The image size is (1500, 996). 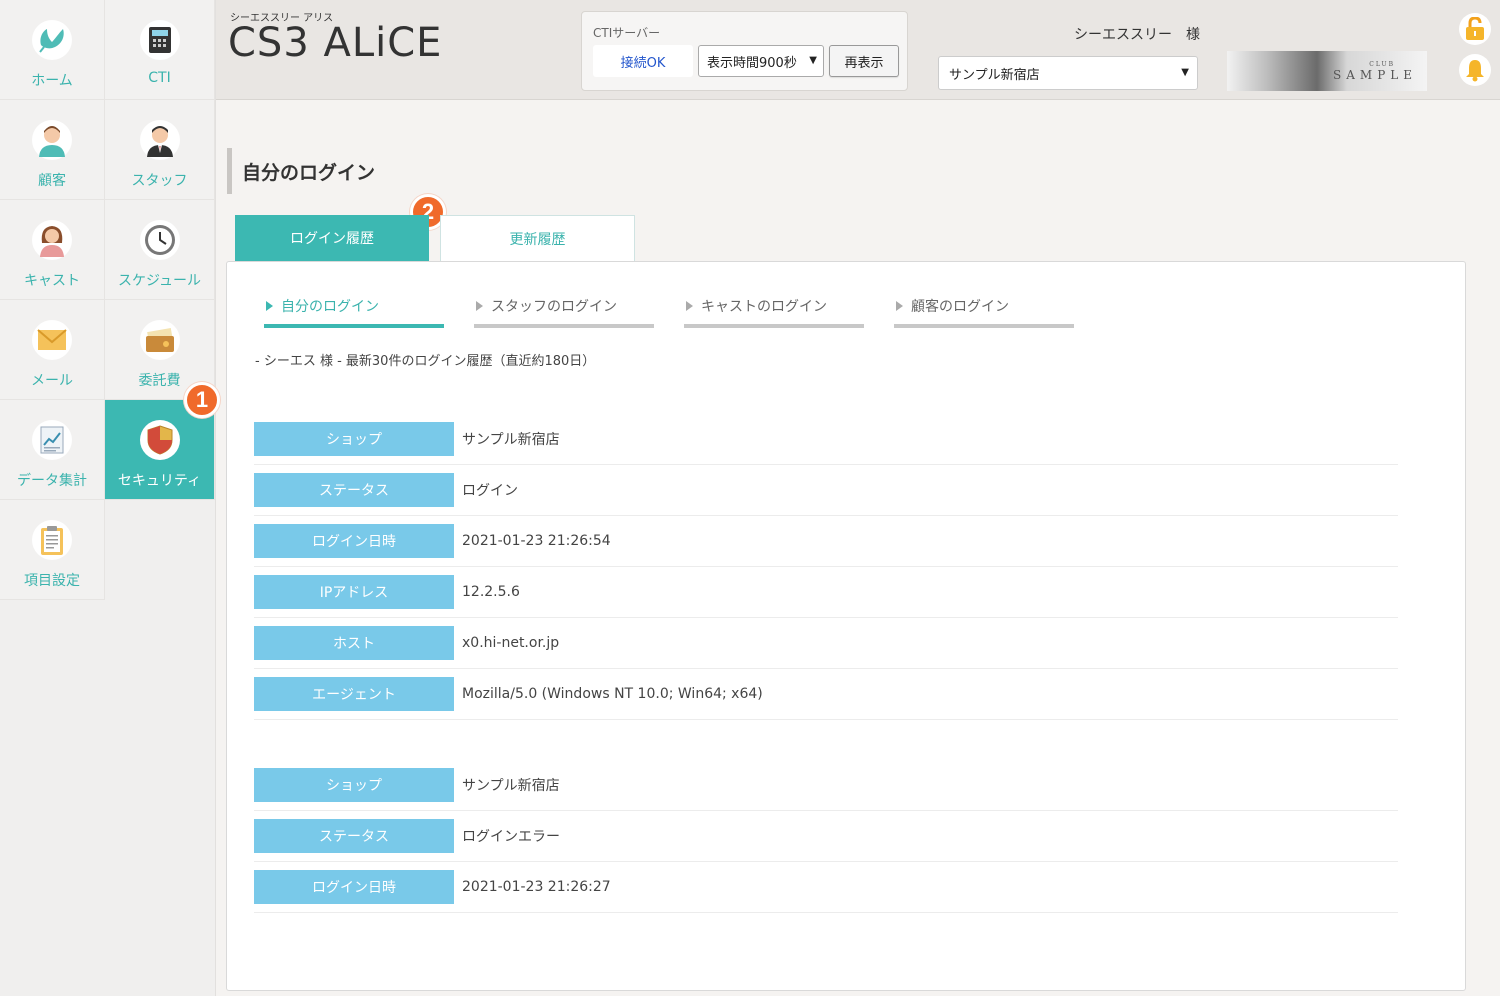 What do you see at coordinates (491, 592) in the screenshot?
I see `field-value: 12.2.5.6` at bounding box center [491, 592].